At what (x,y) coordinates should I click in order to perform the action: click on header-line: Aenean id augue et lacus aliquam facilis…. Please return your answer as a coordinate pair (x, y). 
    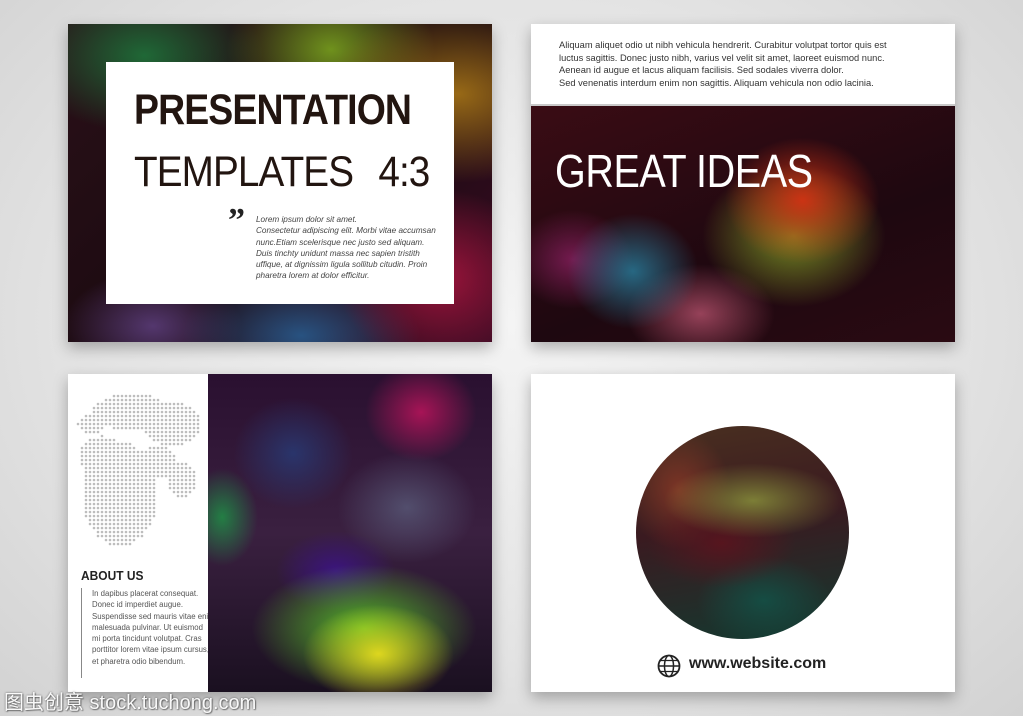
    Looking at the image, I should click on (701, 70).